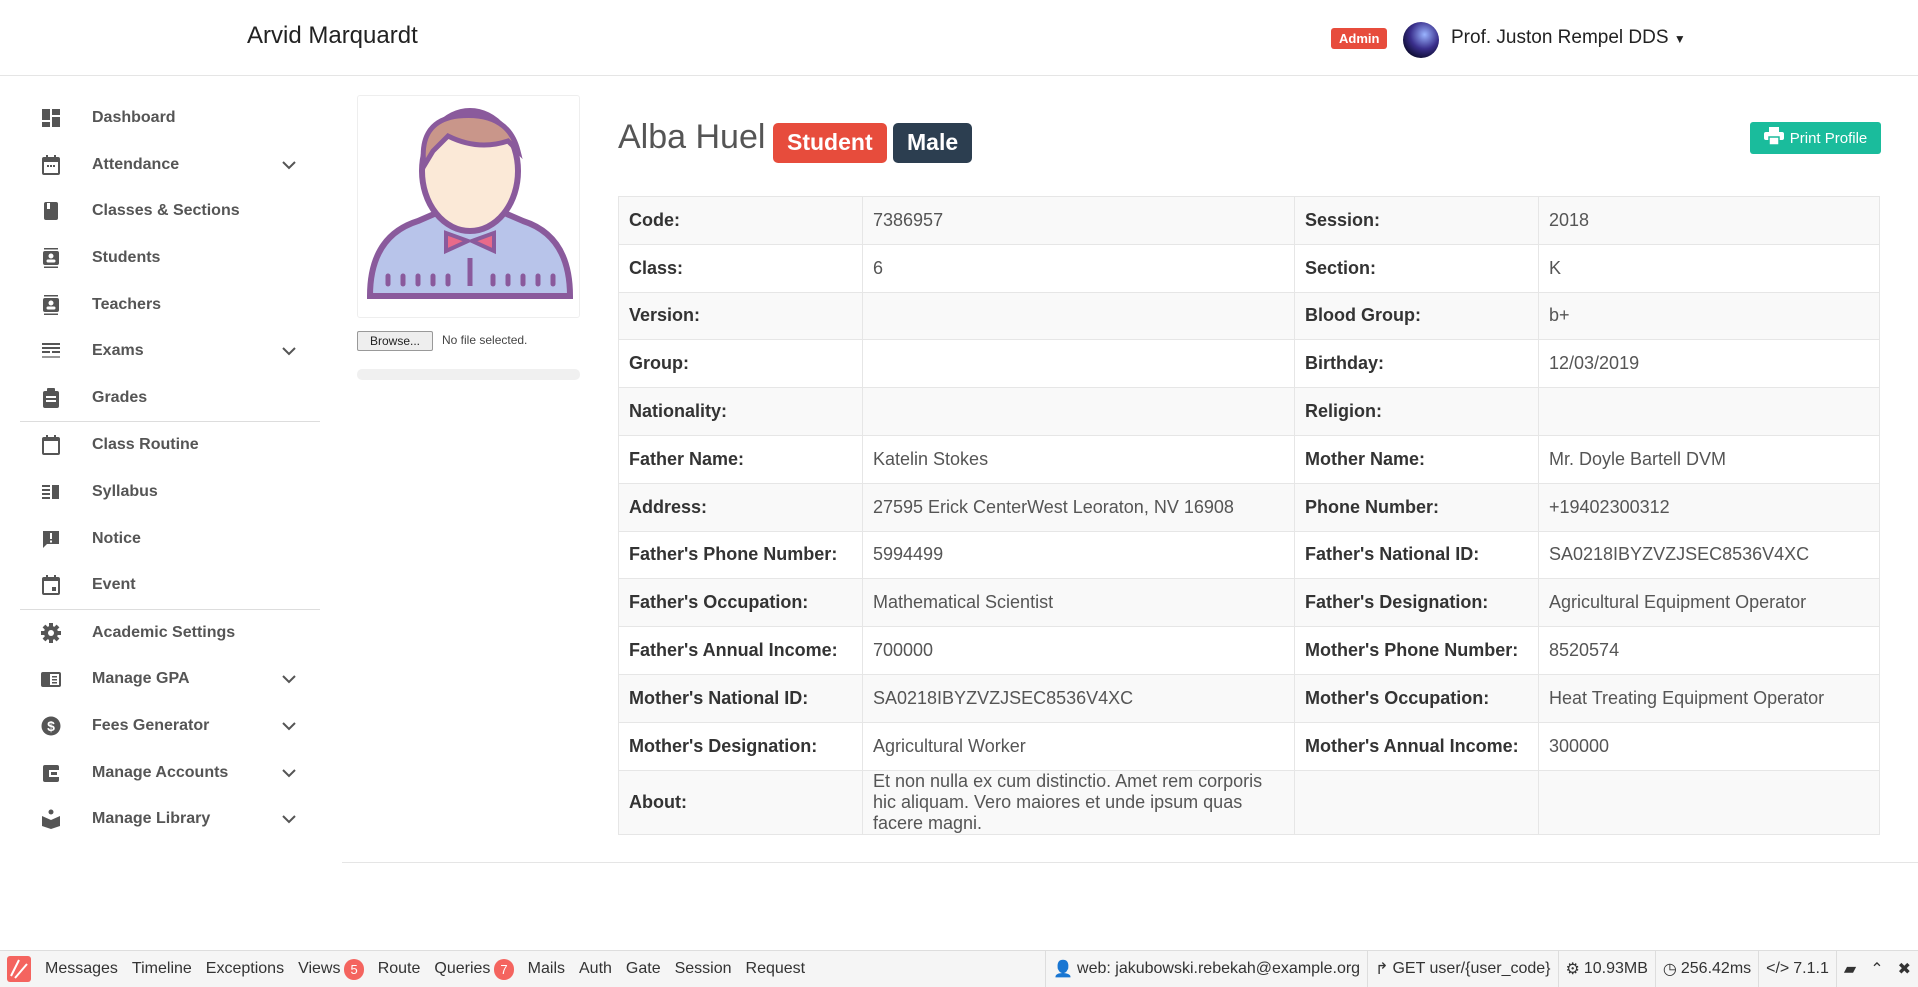 The image size is (1918, 987). Describe the element at coordinates (468, 374) in the screenshot. I see `upload-progress-bar` at that location.